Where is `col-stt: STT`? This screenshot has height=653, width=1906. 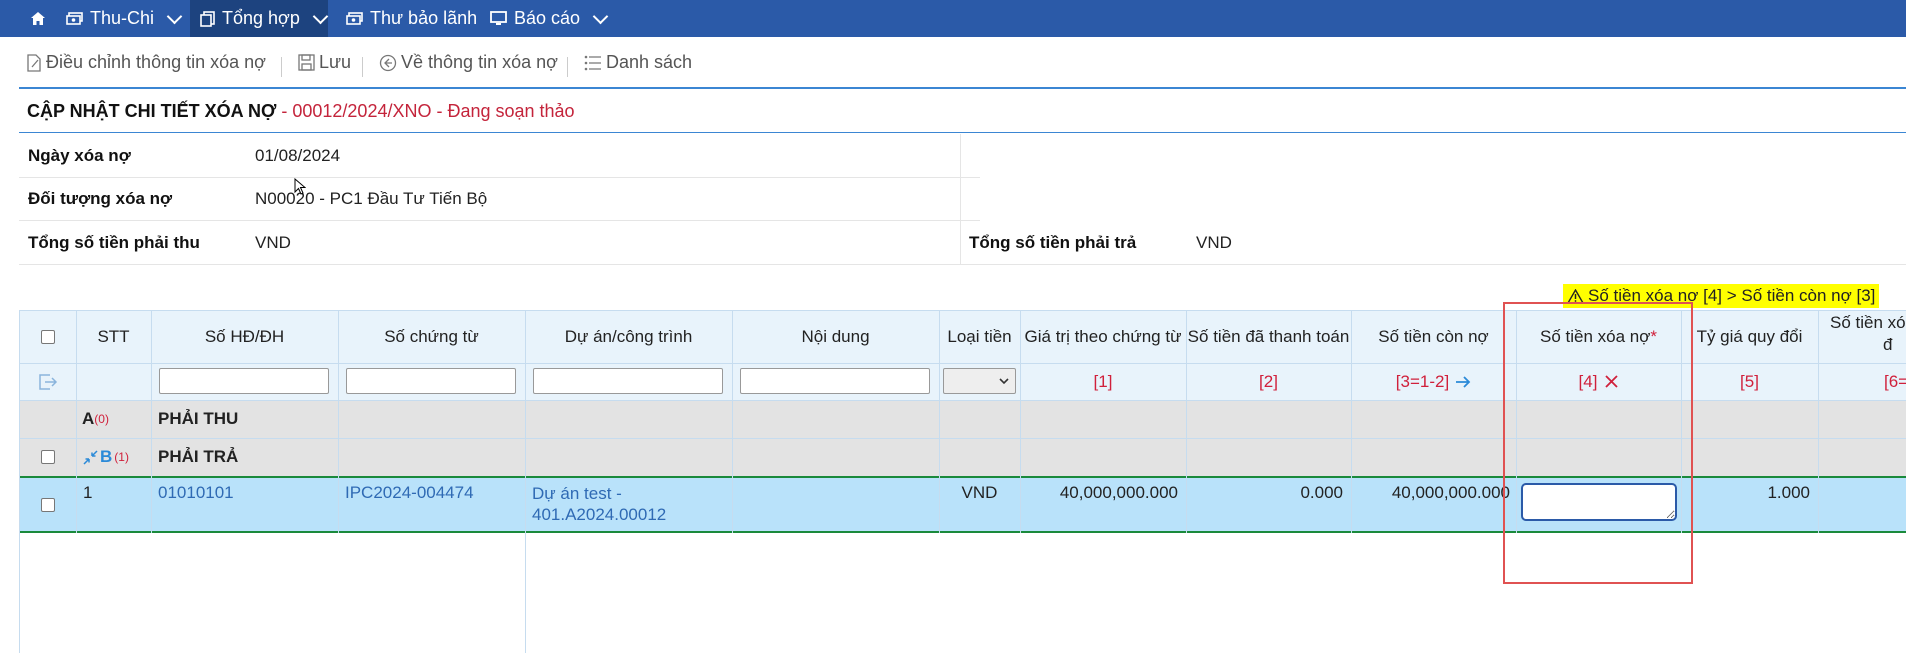 col-stt: STT is located at coordinates (113, 336).